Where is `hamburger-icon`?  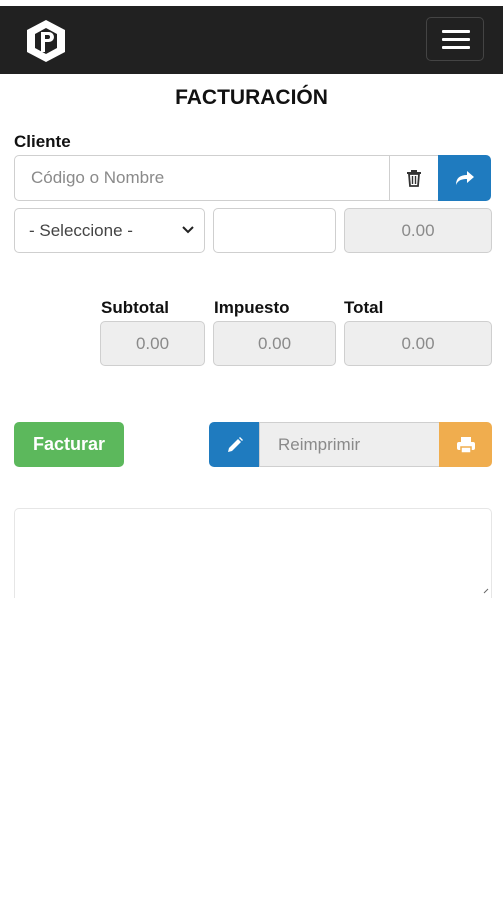
hamburger-icon is located at coordinates (456, 31).